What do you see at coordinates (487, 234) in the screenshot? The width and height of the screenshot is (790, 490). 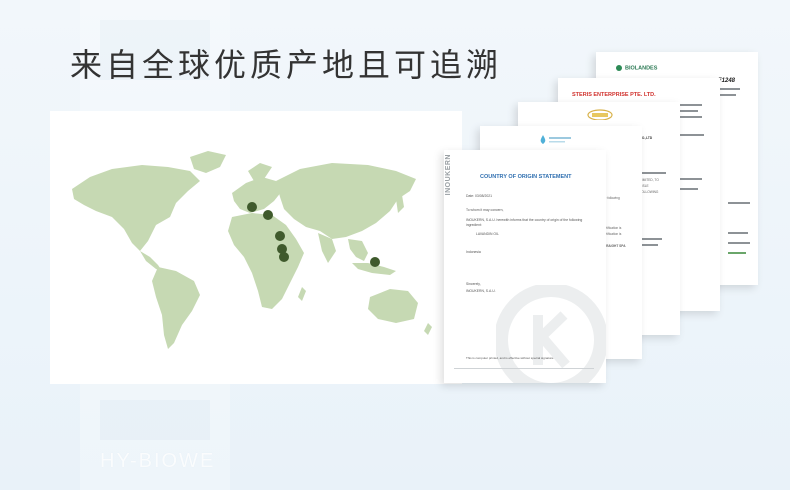 I see `ingredient-name: LAVANDIN OIL` at bounding box center [487, 234].